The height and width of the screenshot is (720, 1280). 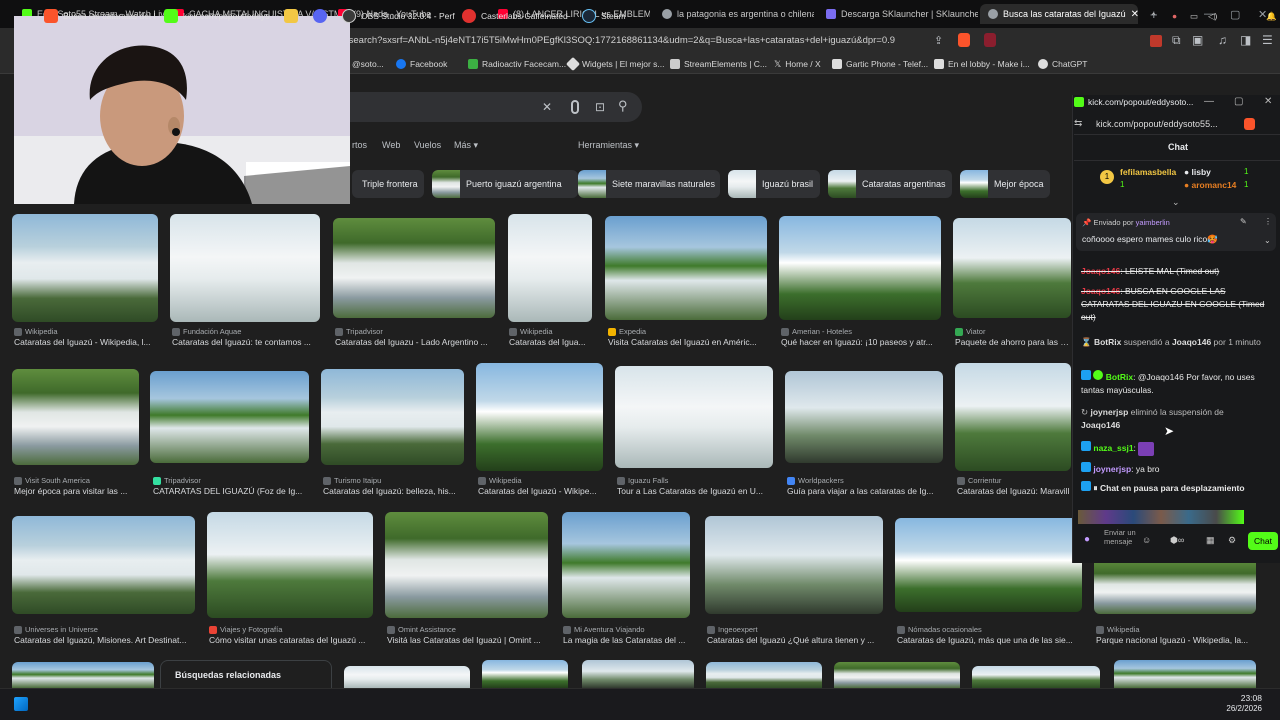 I want to click on emoji-icon: ☺, so click(x=1146, y=540).